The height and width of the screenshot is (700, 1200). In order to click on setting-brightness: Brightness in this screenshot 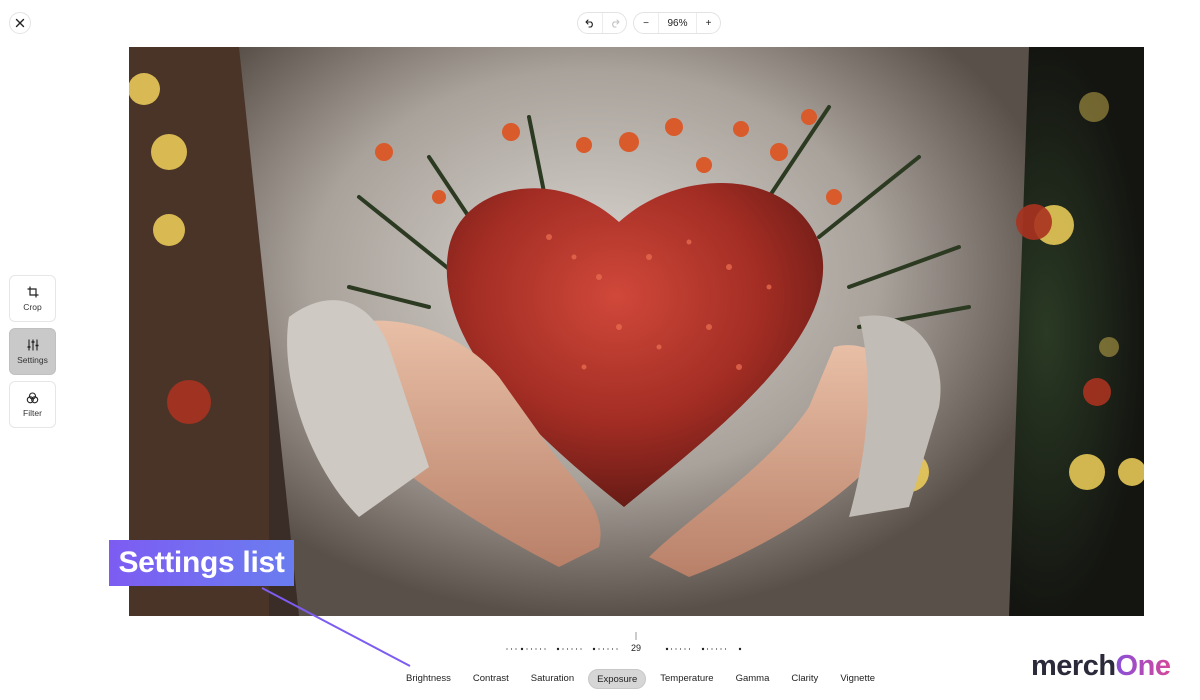, I will do `click(428, 679)`.